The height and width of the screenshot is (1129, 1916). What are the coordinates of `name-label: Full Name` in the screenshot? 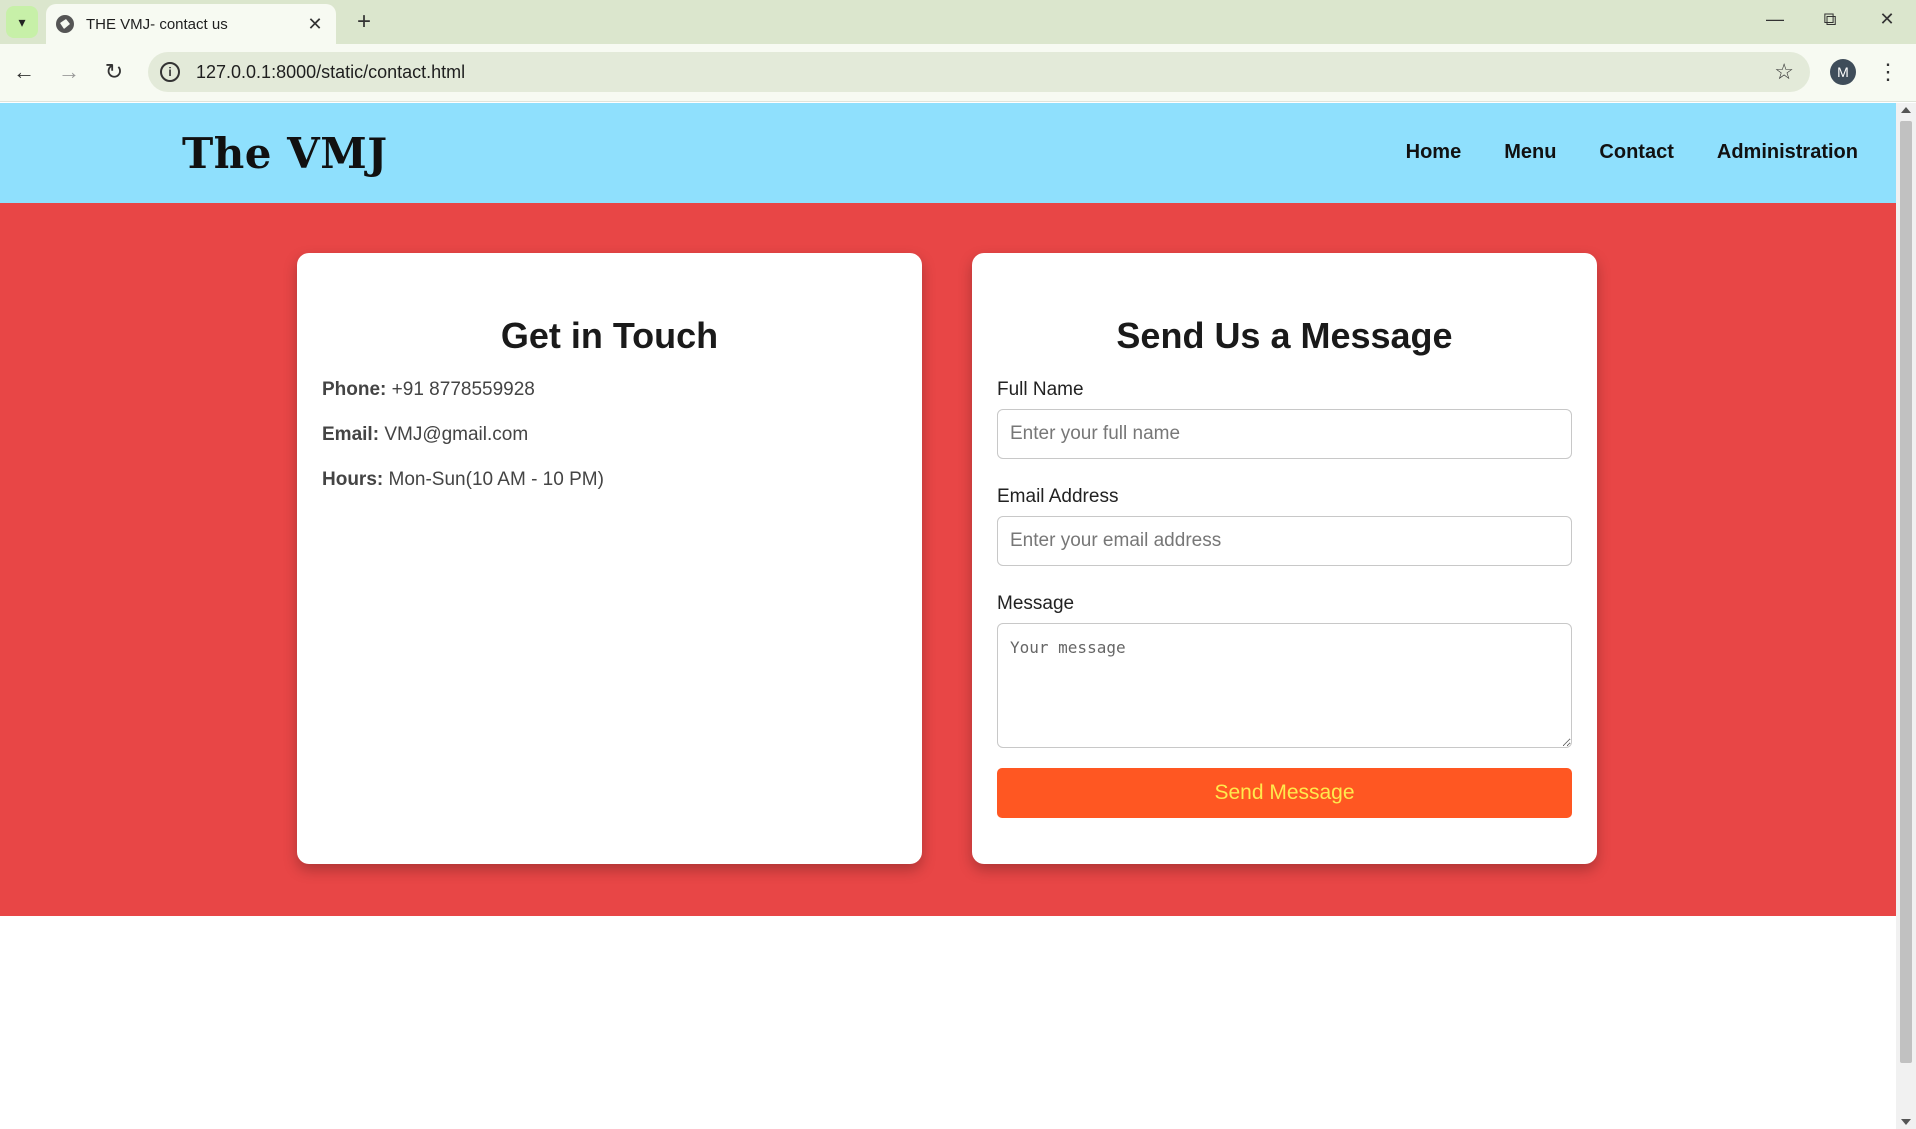 It's located at (1040, 389).